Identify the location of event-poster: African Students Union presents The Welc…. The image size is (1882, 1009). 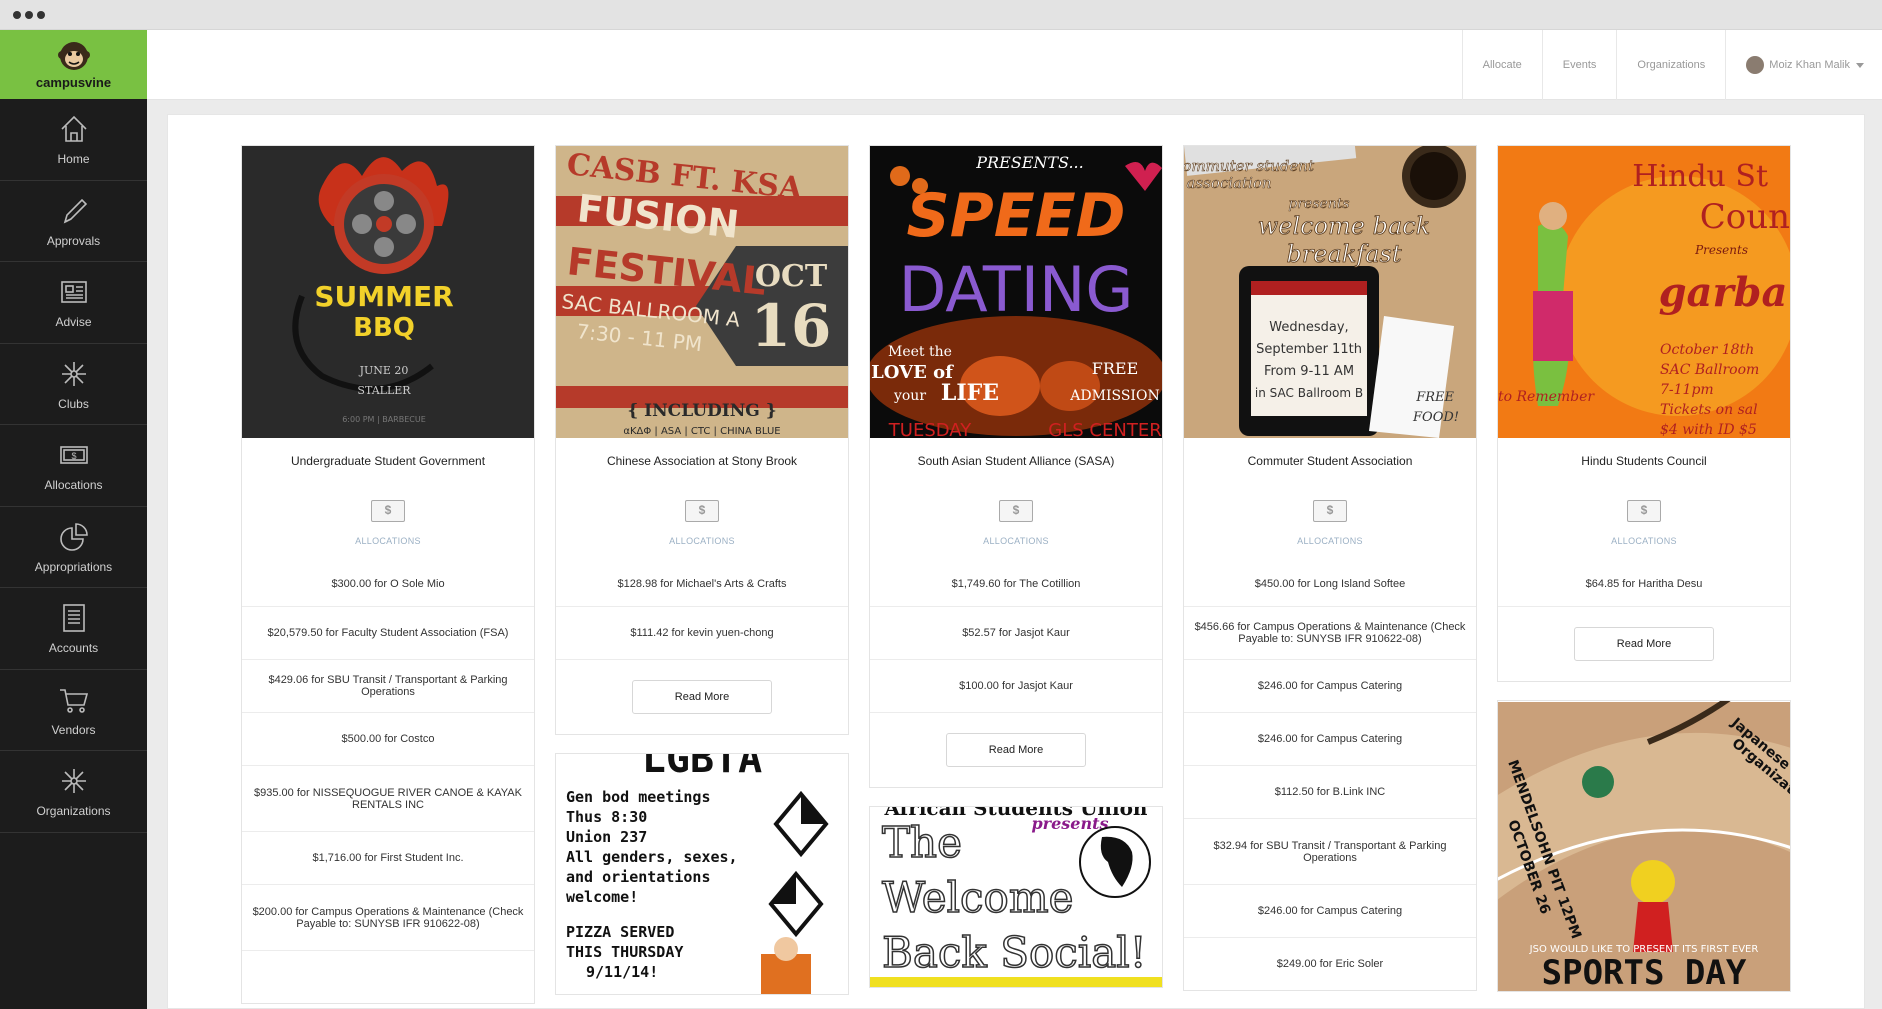
(1016, 897).